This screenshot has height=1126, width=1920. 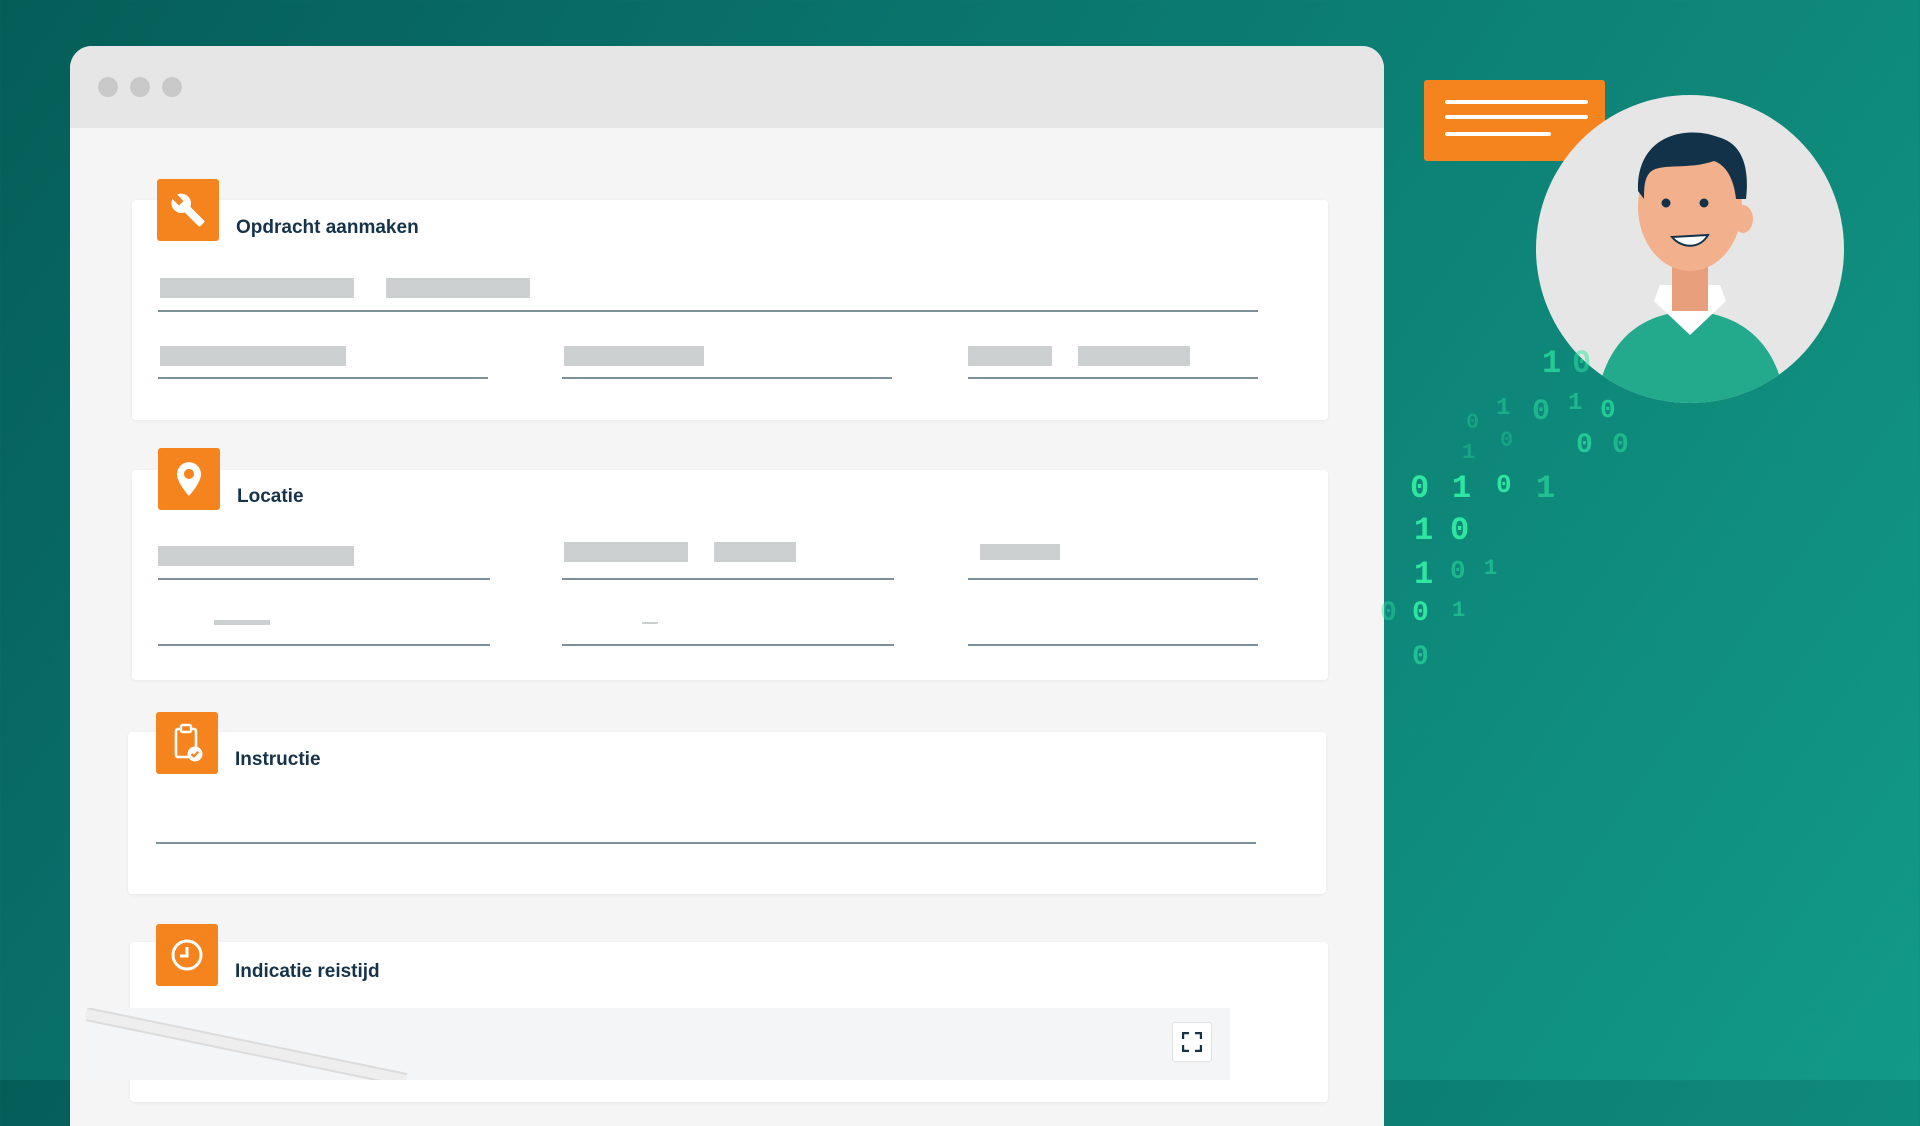 What do you see at coordinates (187, 955) in the screenshot?
I see `clock-icon` at bounding box center [187, 955].